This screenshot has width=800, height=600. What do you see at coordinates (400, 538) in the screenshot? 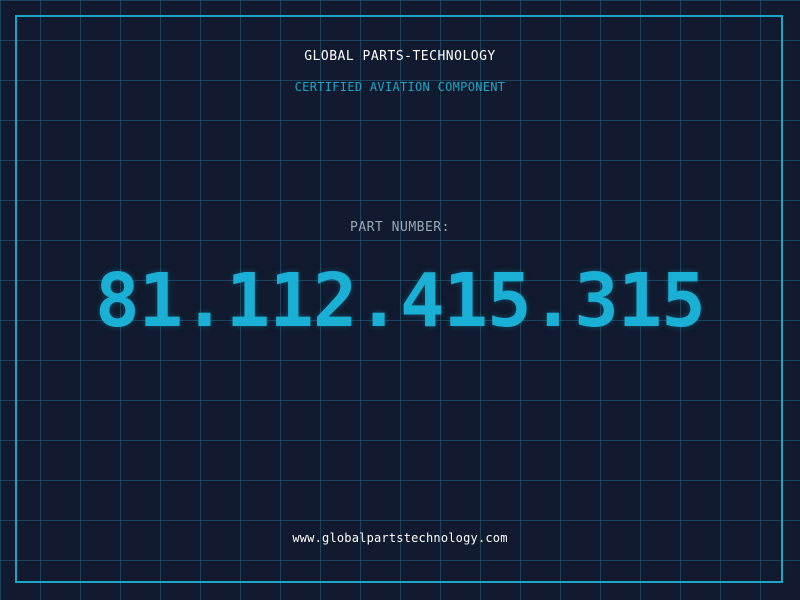
I see `website-url: www.globalpartstechnology.com` at bounding box center [400, 538].